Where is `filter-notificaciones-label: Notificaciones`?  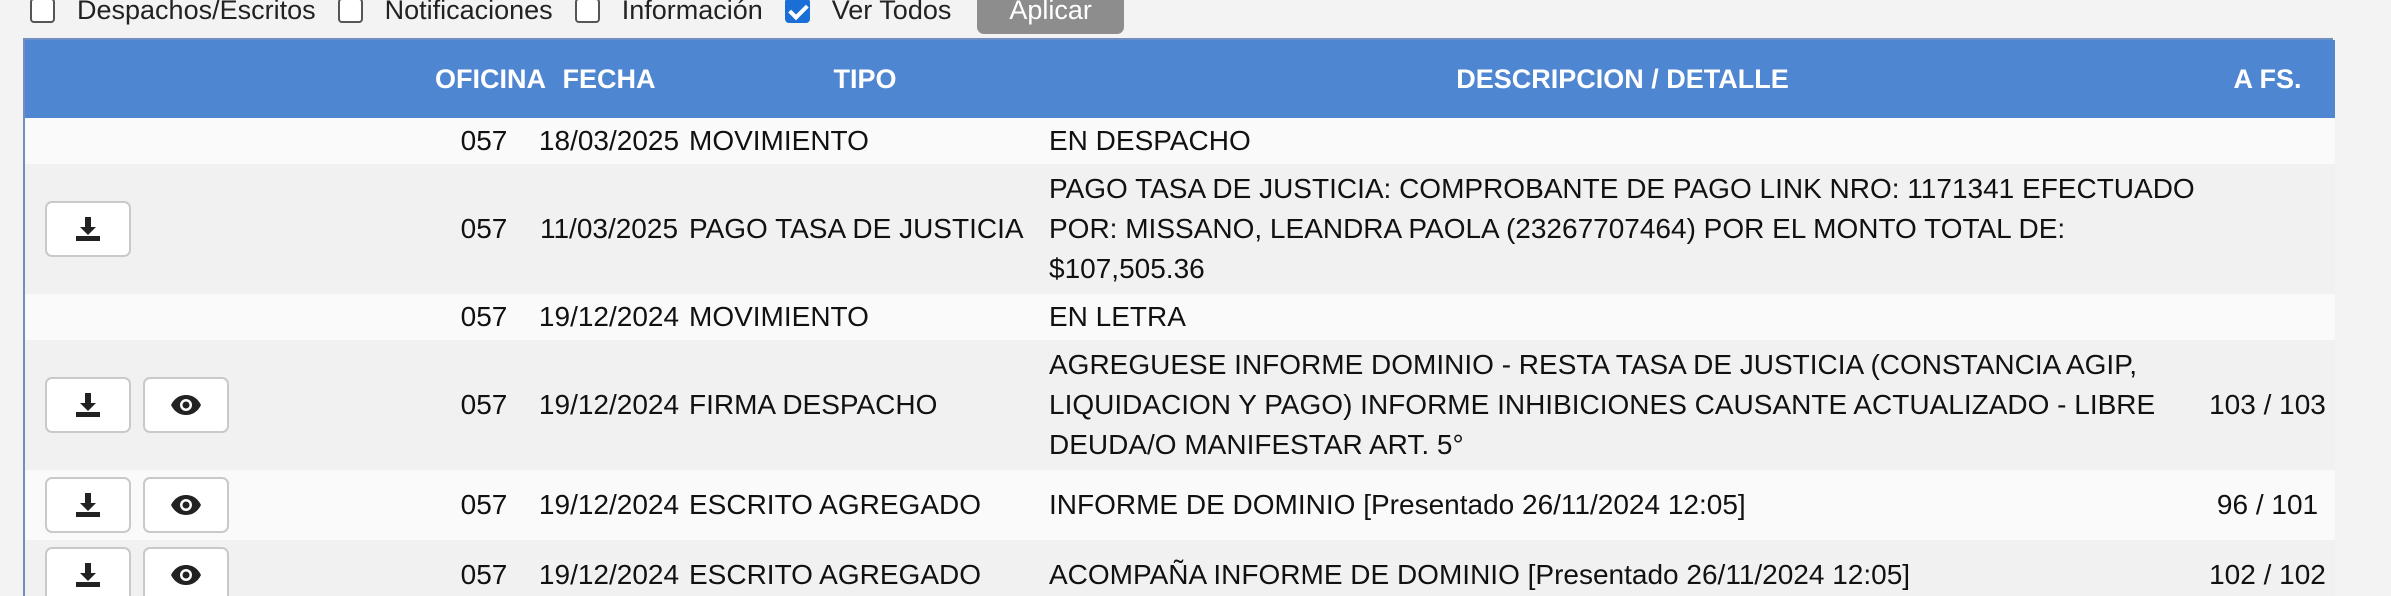
filter-notificaciones-label: Notificaciones is located at coordinates (468, 12).